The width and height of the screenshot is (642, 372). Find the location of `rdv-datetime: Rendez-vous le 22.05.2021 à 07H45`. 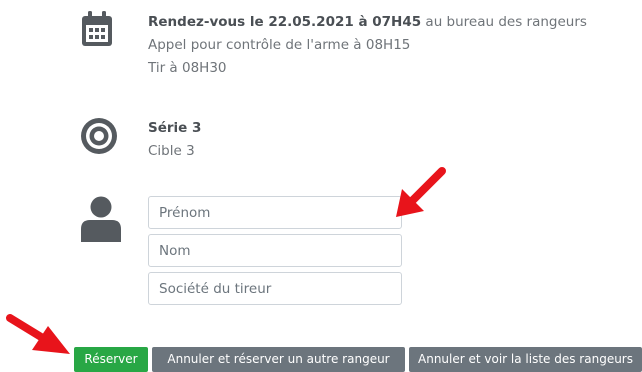

rdv-datetime: Rendez-vous le 22.05.2021 à 07H45 is located at coordinates (285, 22).